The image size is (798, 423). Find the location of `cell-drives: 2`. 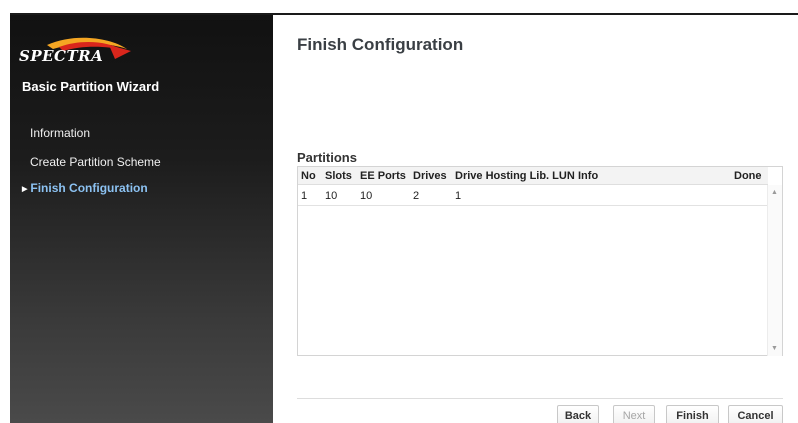

cell-drives: 2 is located at coordinates (416, 196).